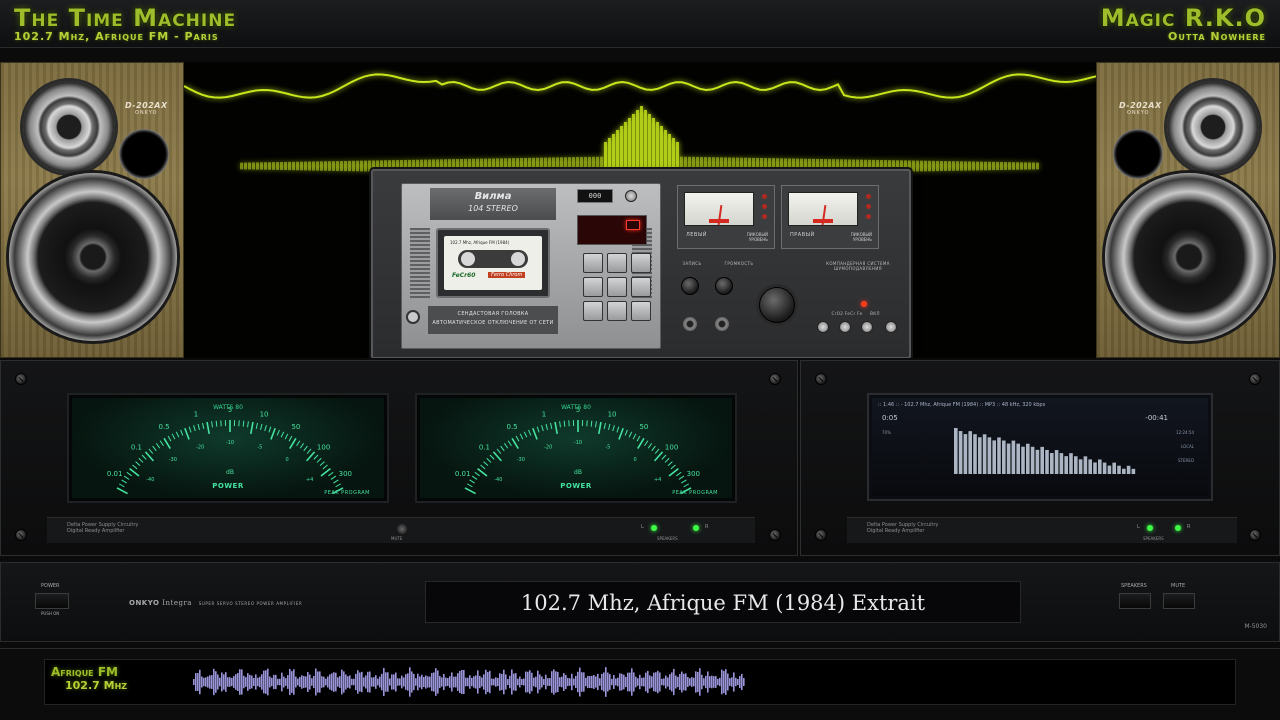 The width and height of the screenshot is (1280, 720). What do you see at coordinates (1179, 601) in the screenshot?
I see `mute-button` at bounding box center [1179, 601].